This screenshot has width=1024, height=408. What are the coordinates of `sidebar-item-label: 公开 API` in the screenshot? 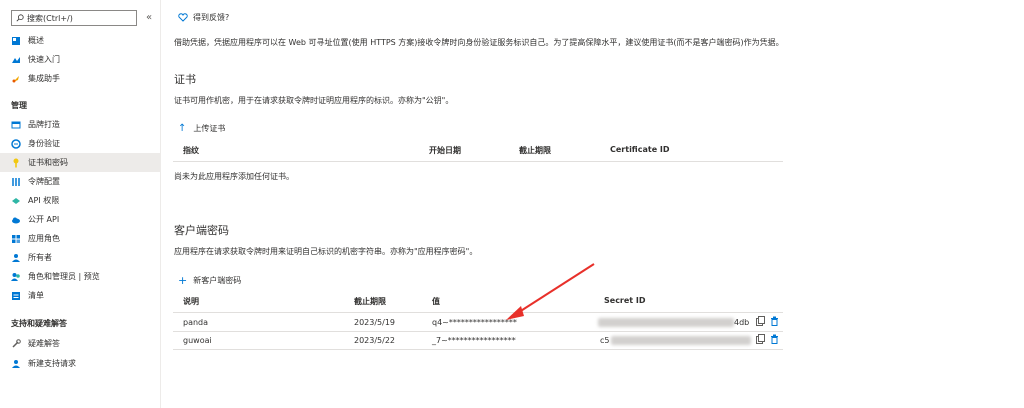 It's located at (44, 219).